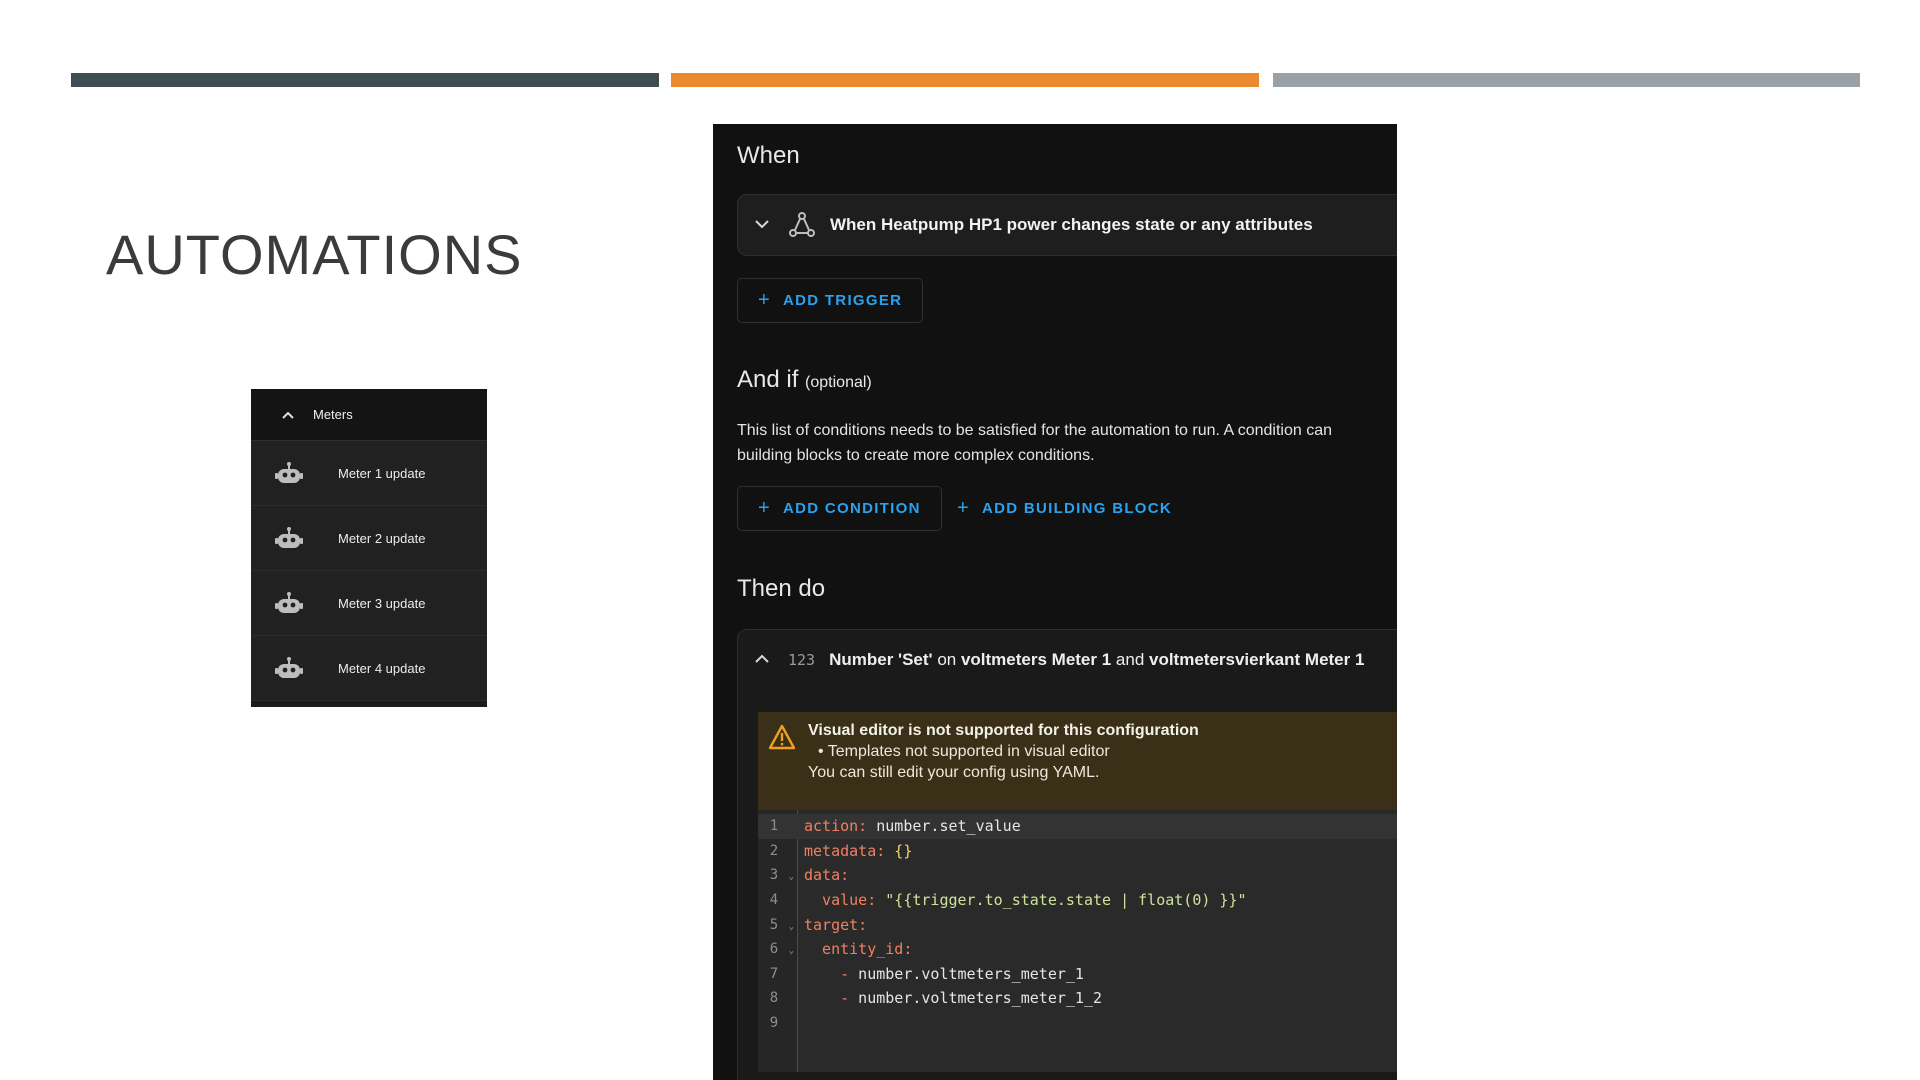 This screenshot has width=1920, height=1080. Describe the element at coordinates (842, 300) in the screenshot. I see `add-trigger-label: ADD TRIGGER` at that location.